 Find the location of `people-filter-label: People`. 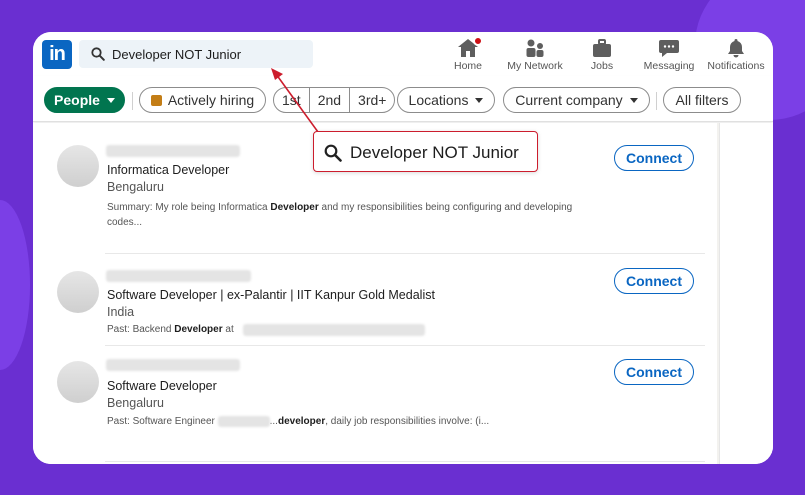

people-filter-label: People is located at coordinates (77, 100).